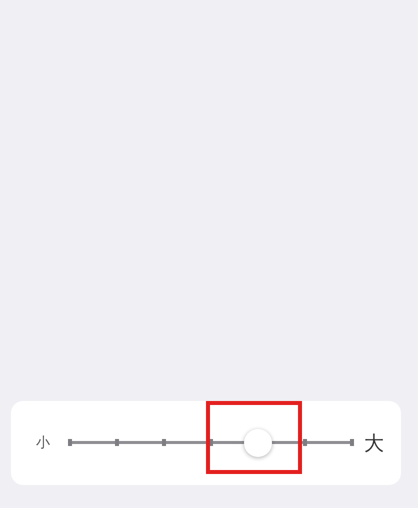  What do you see at coordinates (43, 443) in the screenshot?
I see `small-size-label: 小` at bounding box center [43, 443].